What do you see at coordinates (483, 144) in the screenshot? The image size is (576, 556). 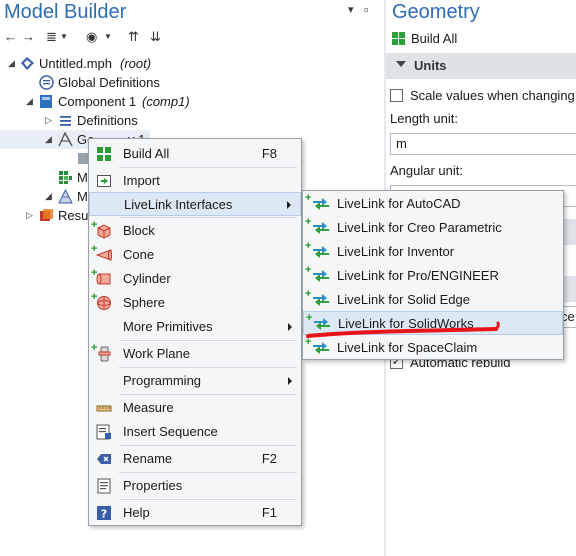 I see `length-unit-select: m` at bounding box center [483, 144].